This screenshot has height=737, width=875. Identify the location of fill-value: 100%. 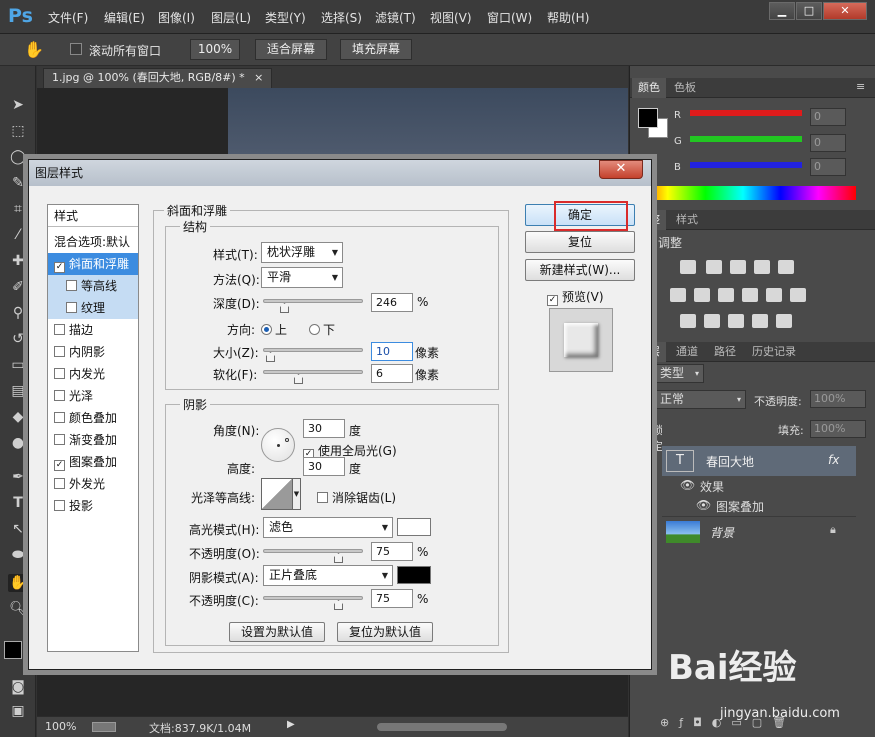
(838, 429).